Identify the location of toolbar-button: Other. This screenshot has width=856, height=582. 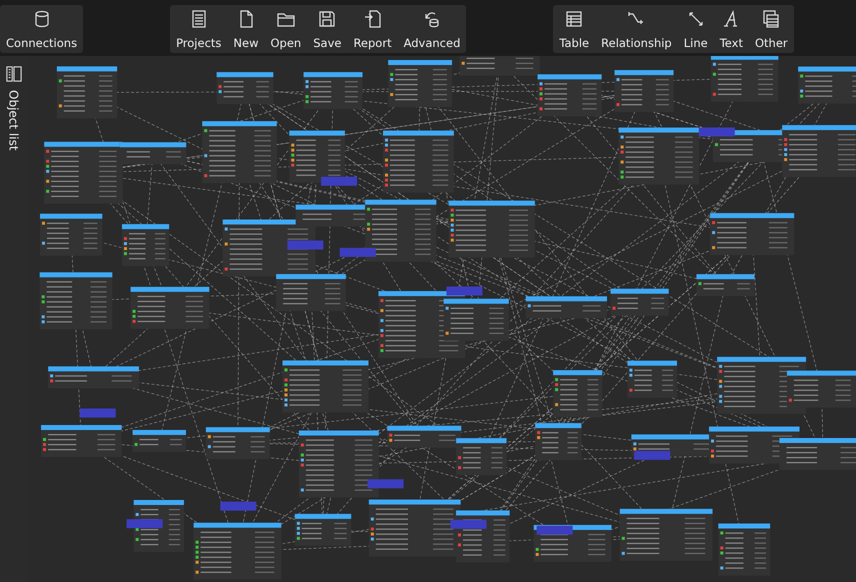
(771, 29).